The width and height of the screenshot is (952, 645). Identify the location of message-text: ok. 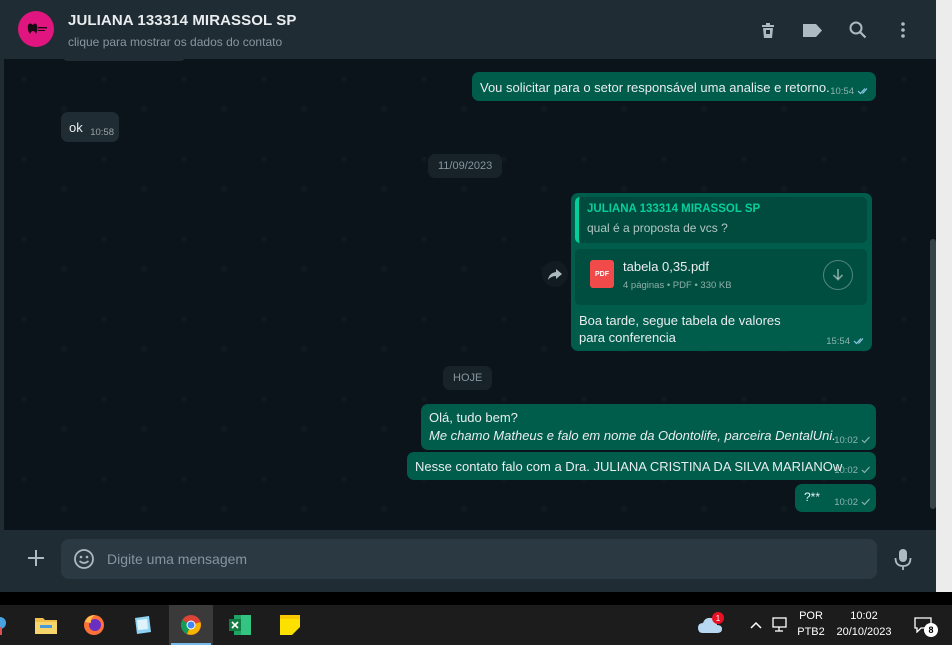
(76, 127).